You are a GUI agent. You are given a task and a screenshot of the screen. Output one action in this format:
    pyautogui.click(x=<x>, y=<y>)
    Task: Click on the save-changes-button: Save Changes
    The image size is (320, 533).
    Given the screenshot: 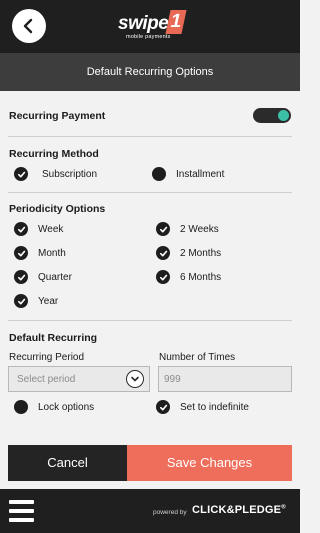 What is the action you would take?
    pyautogui.click(x=209, y=463)
    